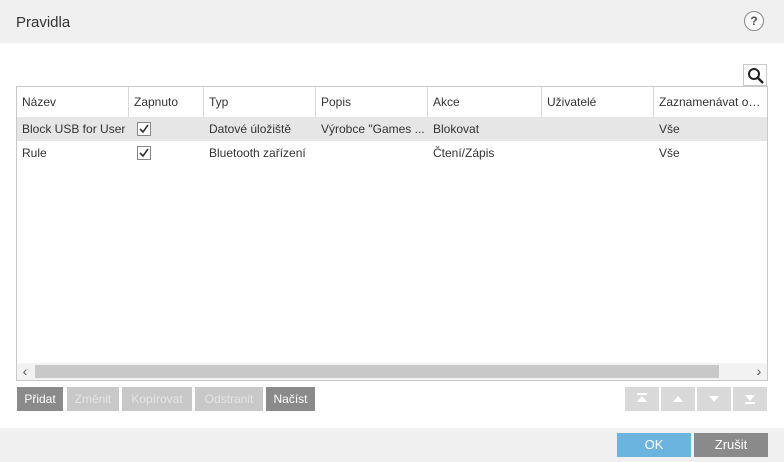  What do you see at coordinates (257, 153) in the screenshot?
I see `cell-type: Bluetooth zařízení` at bounding box center [257, 153].